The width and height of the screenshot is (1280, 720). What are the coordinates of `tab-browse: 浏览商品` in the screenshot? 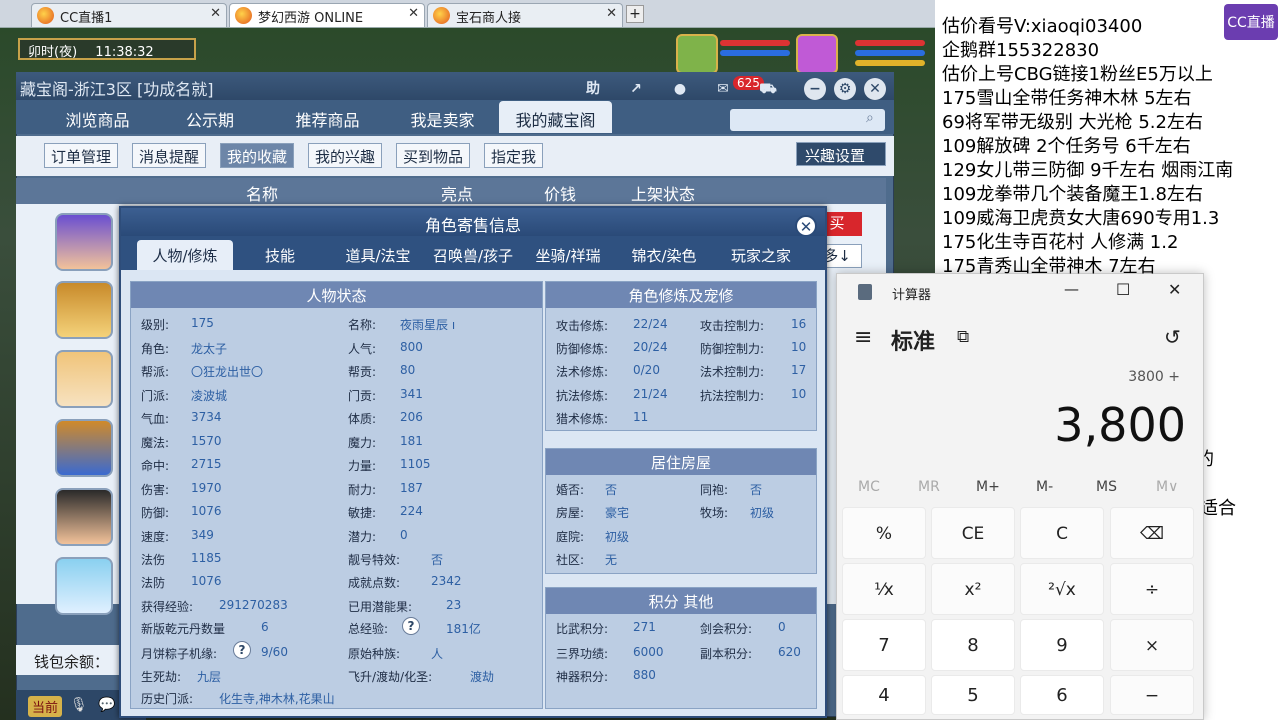 It's located at (97, 117).